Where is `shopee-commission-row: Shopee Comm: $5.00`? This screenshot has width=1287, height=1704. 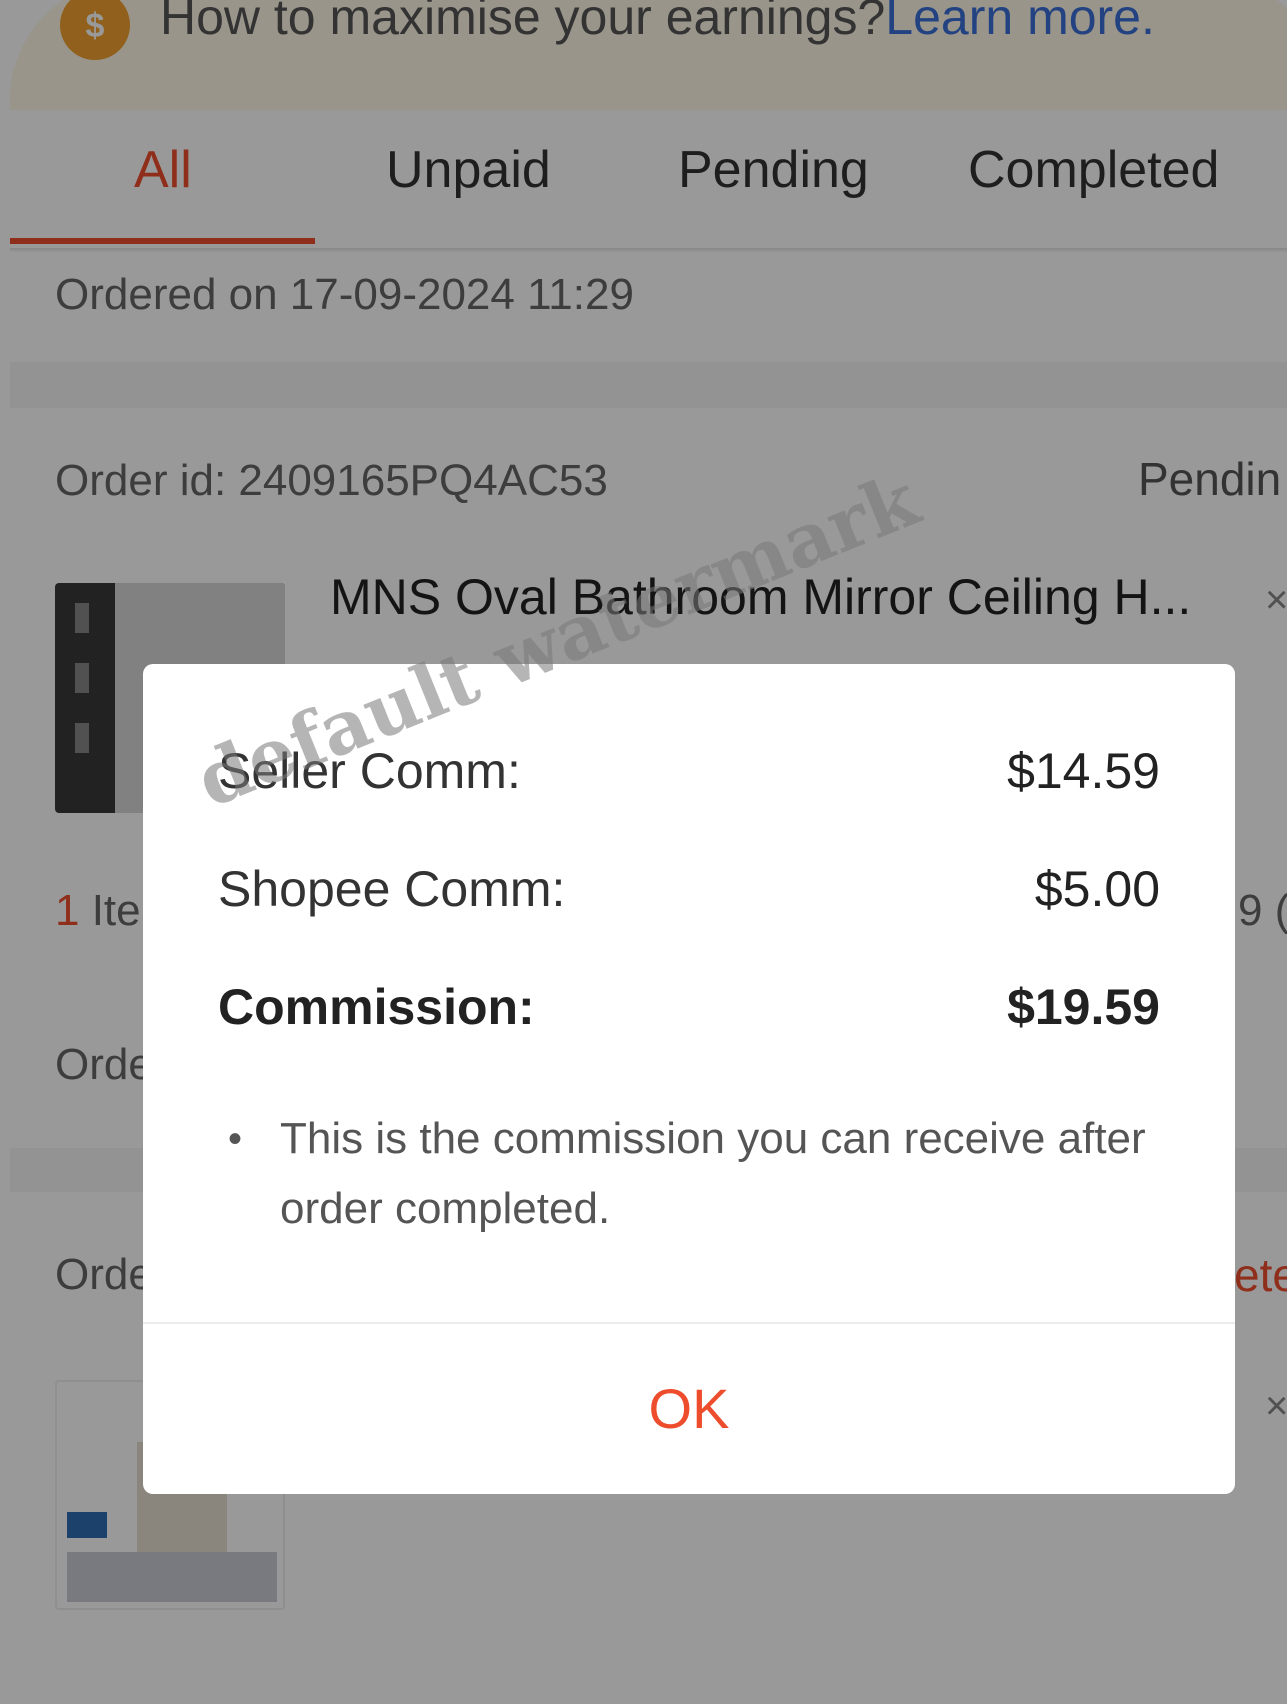 shopee-commission-row: Shopee Comm: $5.00 is located at coordinates (689, 895).